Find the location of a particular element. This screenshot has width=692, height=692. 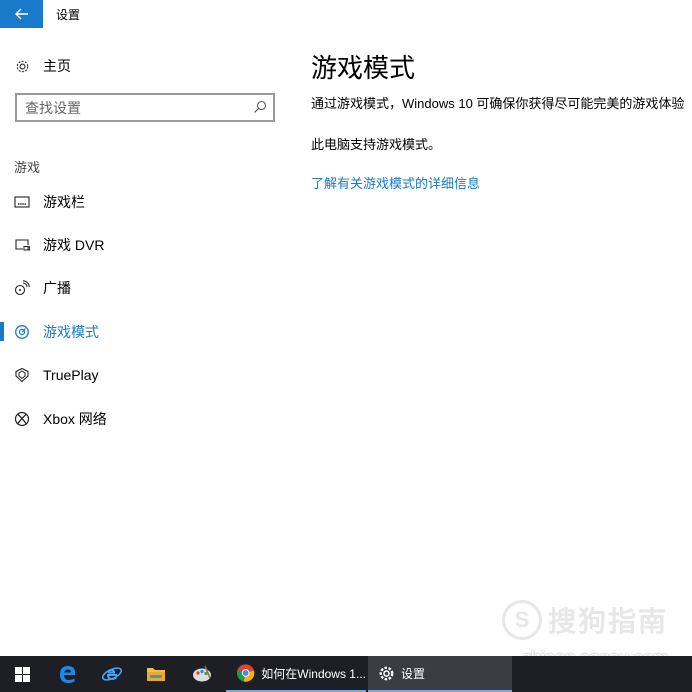

paint-palette-icon is located at coordinates (202, 673).